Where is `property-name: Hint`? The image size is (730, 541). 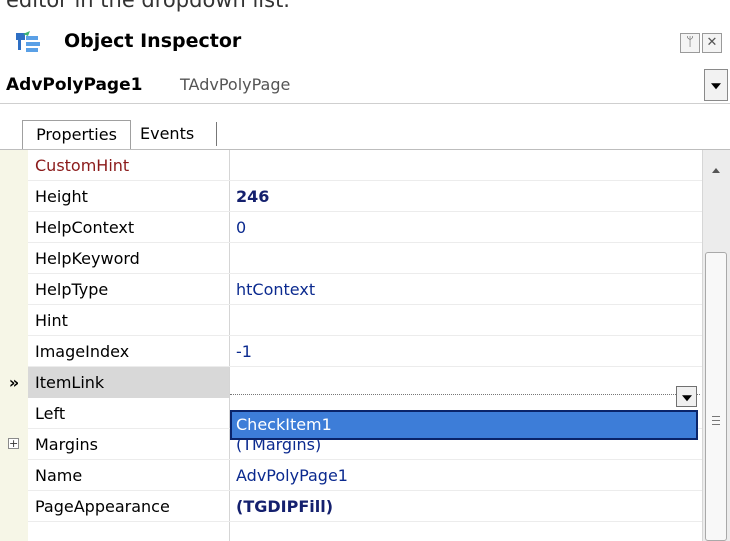
property-name: Hint is located at coordinates (51, 320).